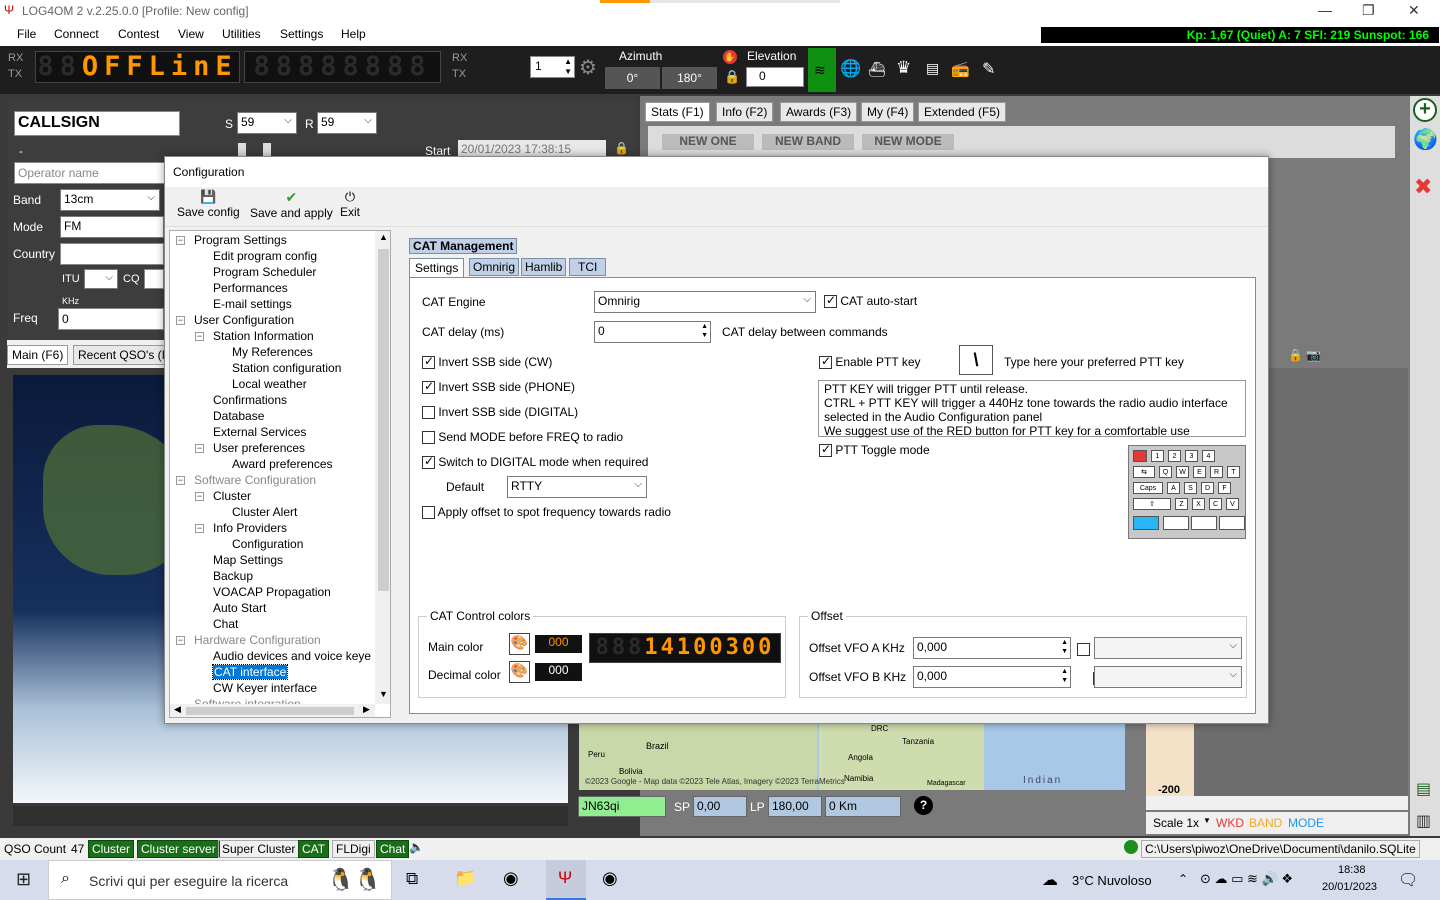  What do you see at coordinates (353, 34) in the screenshot?
I see `menu-help: Help` at bounding box center [353, 34].